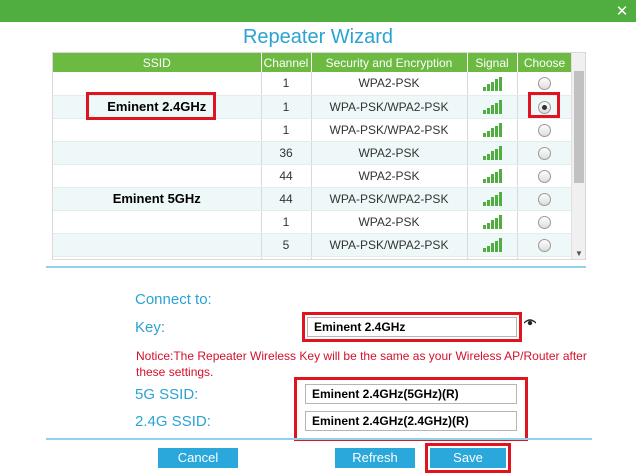  What do you see at coordinates (375, 458) in the screenshot?
I see `refresh-button: Refresh` at bounding box center [375, 458].